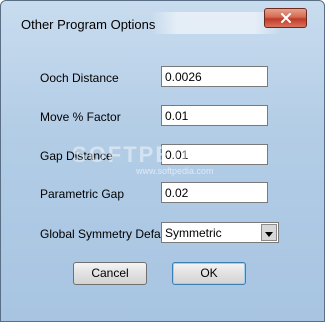 The width and height of the screenshot is (327, 324). Describe the element at coordinates (214, 115) in the screenshot. I see `move-factor-field` at that location.